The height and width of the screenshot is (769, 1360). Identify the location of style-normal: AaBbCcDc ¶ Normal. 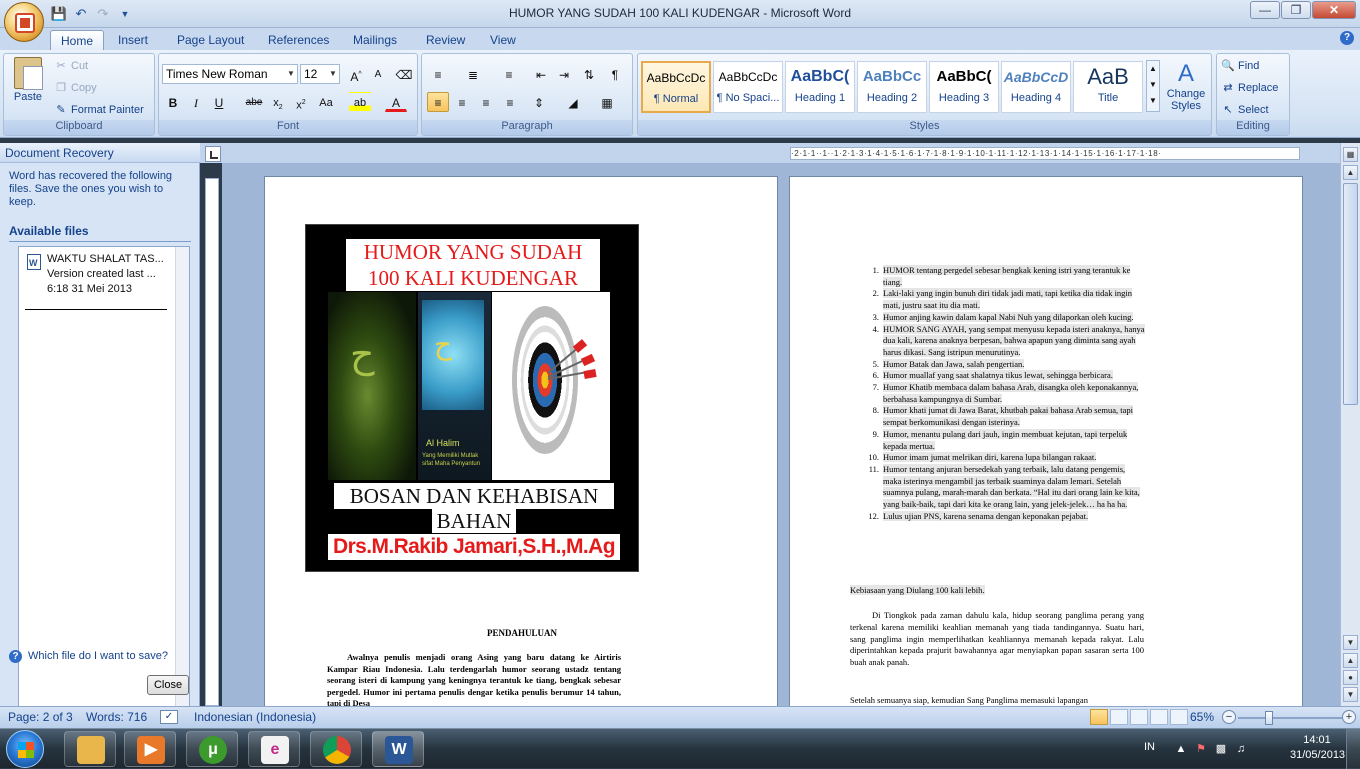
(676, 87).